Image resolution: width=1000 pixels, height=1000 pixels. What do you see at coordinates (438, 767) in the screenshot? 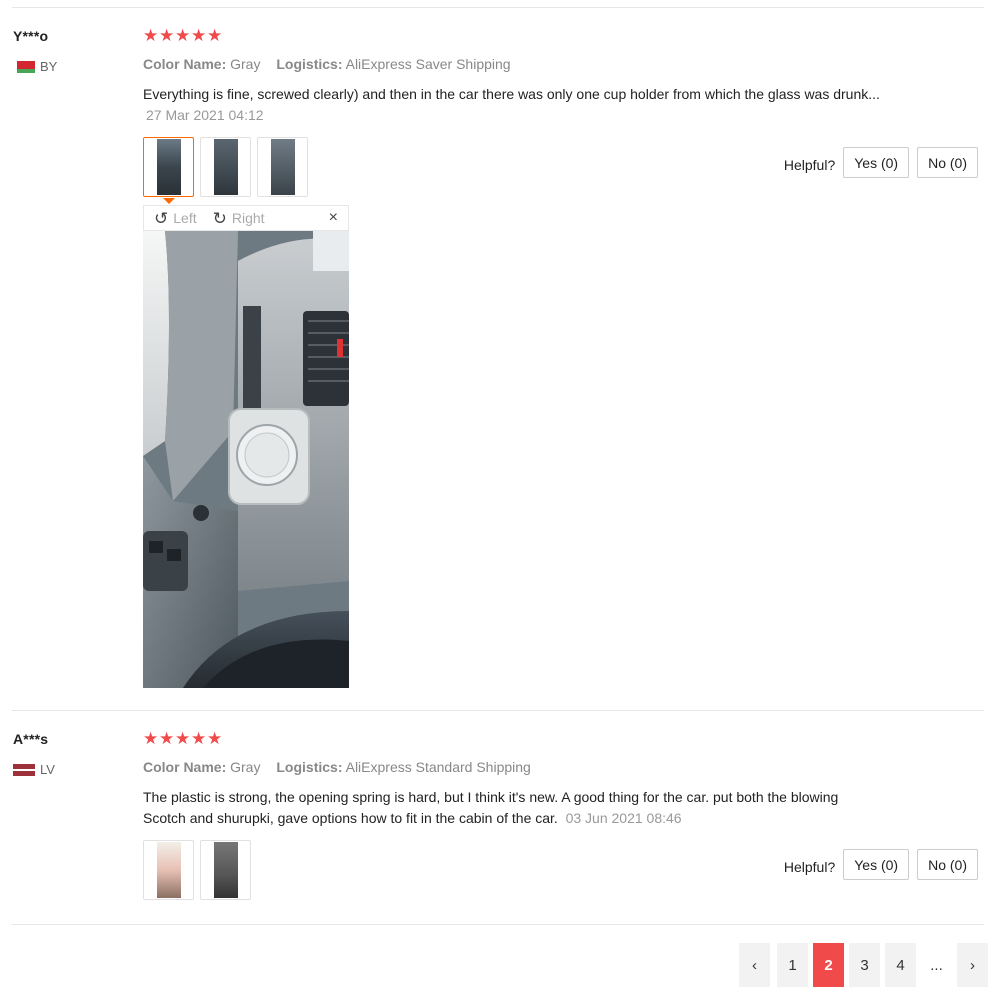
I see `logistics-value: AliExpress Standard Shipping` at bounding box center [438, 767].